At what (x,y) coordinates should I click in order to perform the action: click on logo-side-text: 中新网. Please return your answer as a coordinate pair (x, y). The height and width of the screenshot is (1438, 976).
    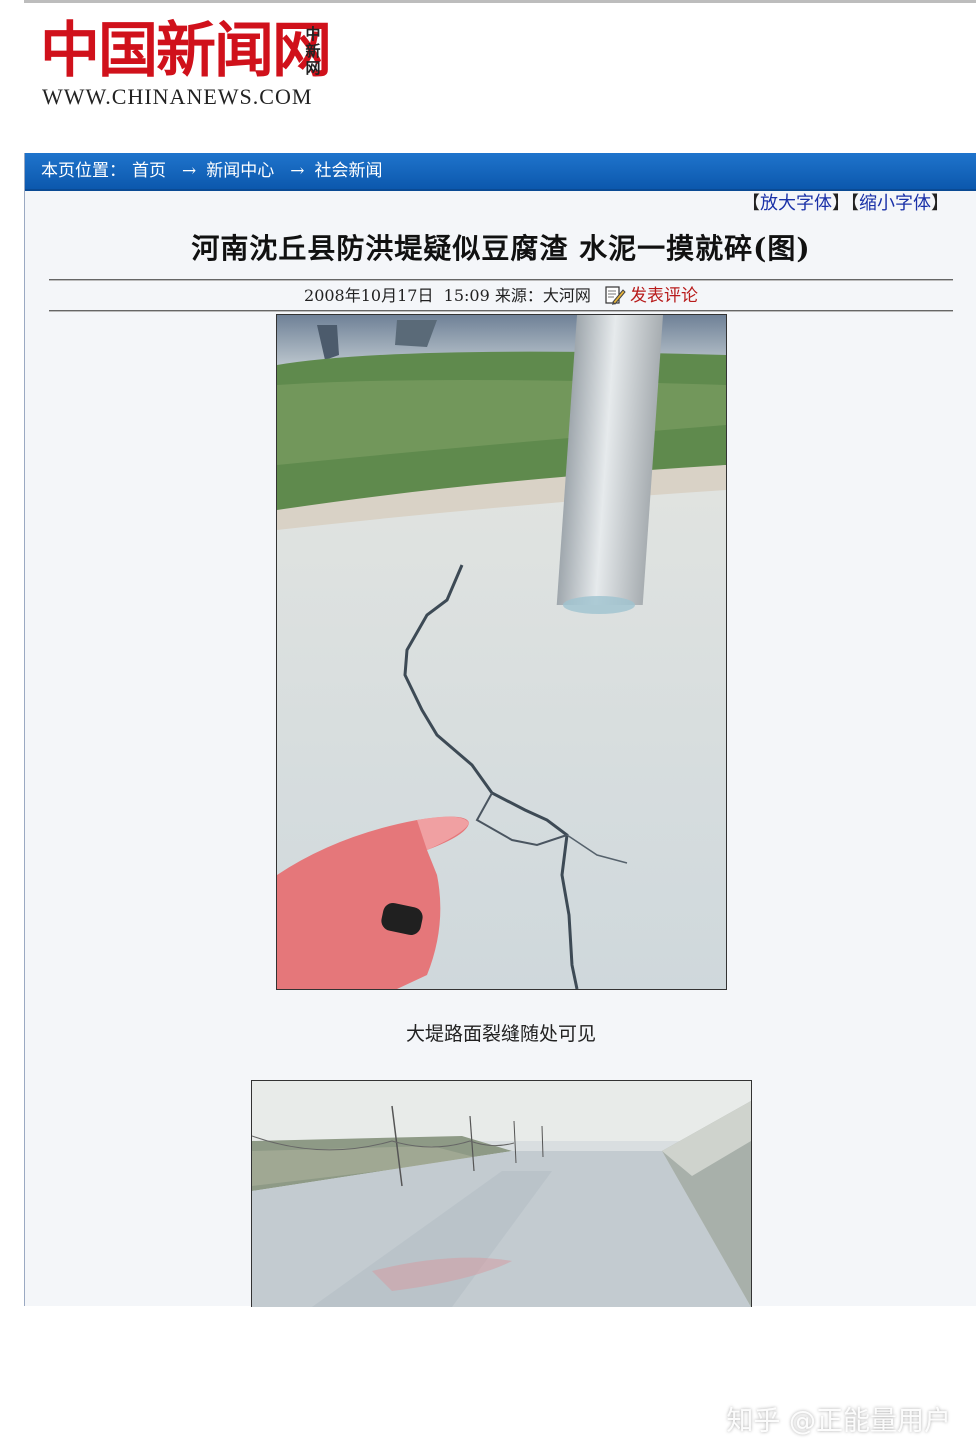
    Looking at the image, I should click on (313, 51).